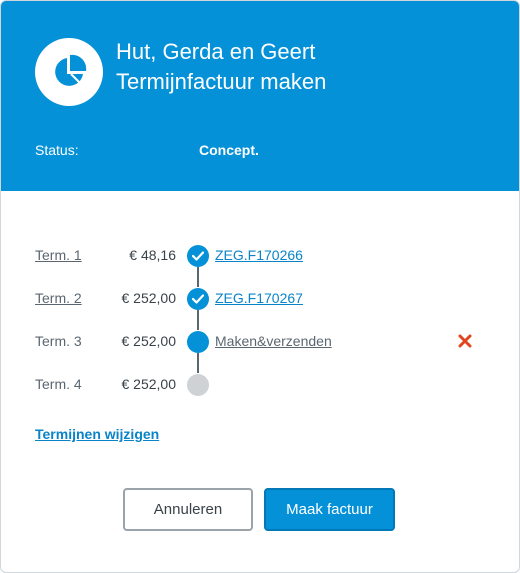 This screenshot has width=520, height=573. What do you see at coordinates (58, 298) in the screenshot?
I see `term-label: Term. 2` at bounding box center [58, 298].